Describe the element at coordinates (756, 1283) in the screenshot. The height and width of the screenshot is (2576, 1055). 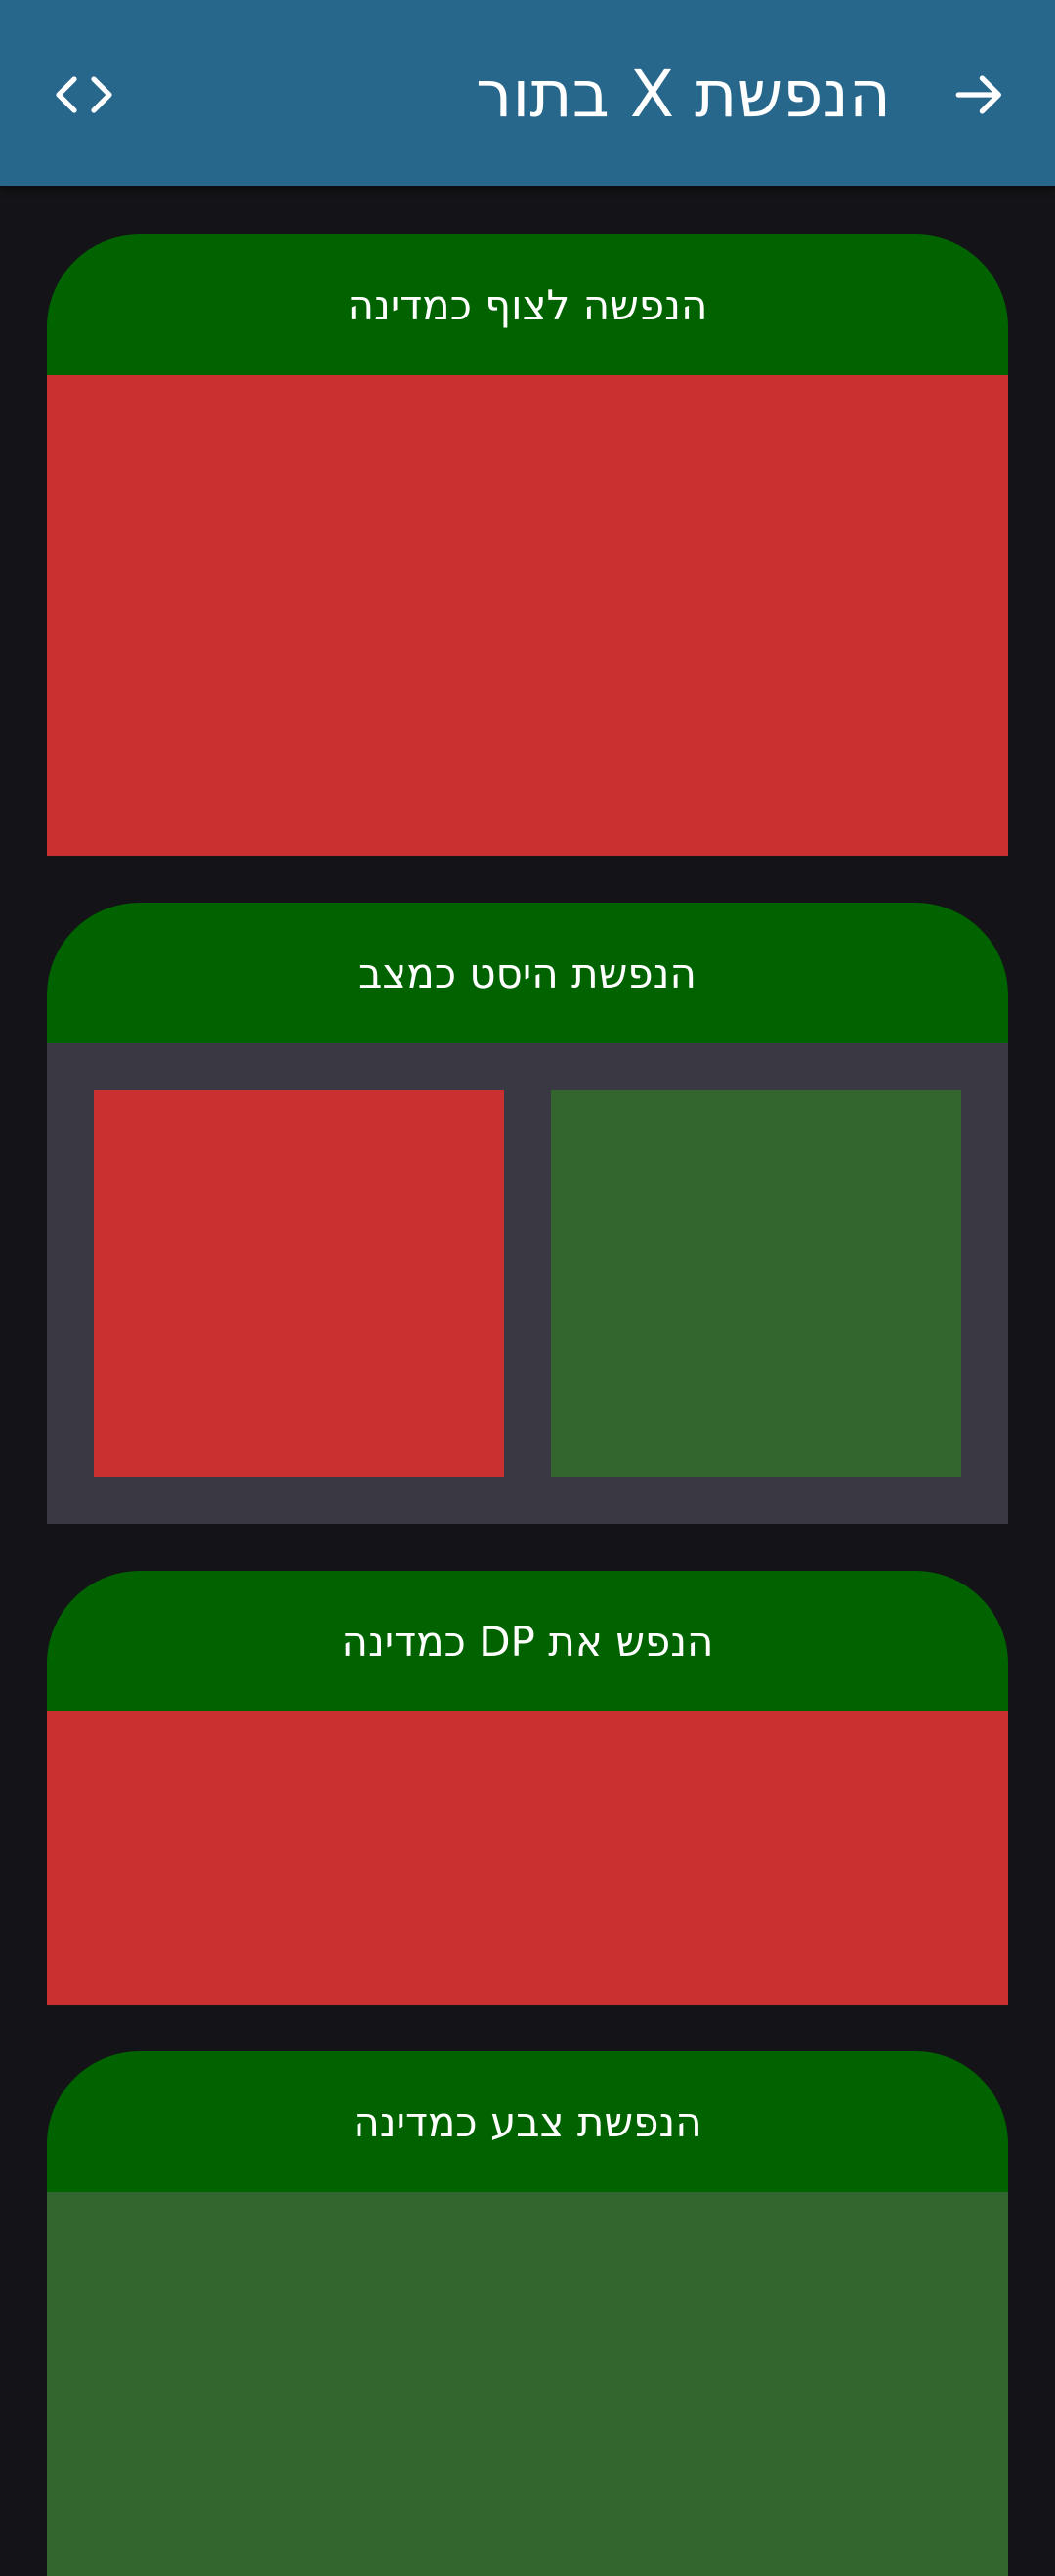
I see `animated-offset-box-green` at that location.